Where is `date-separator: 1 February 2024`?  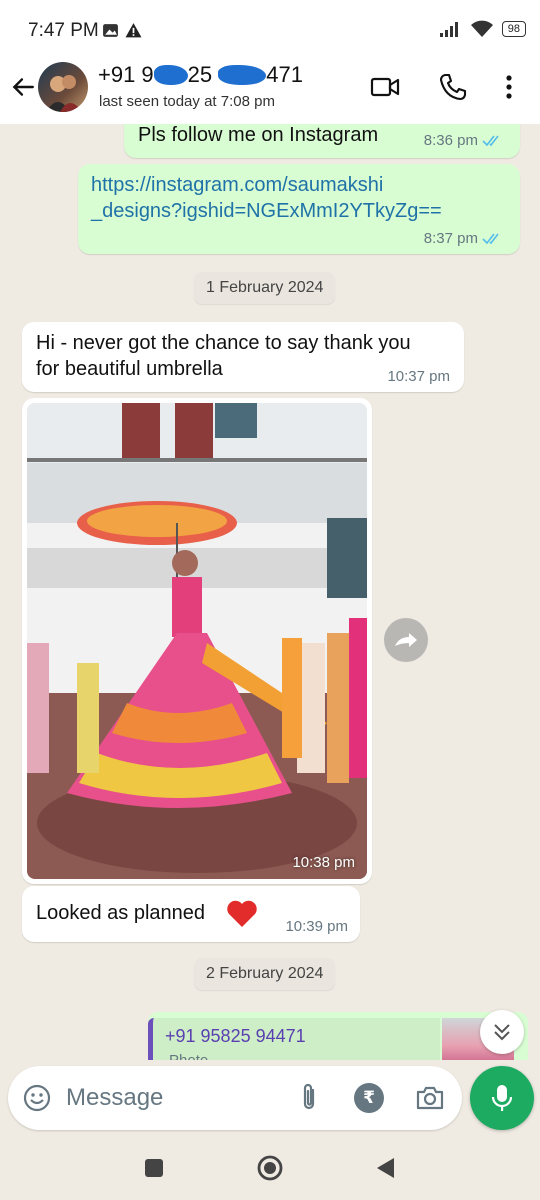
date-separator: 1 February 2024 is located at coordinates (265, 288).